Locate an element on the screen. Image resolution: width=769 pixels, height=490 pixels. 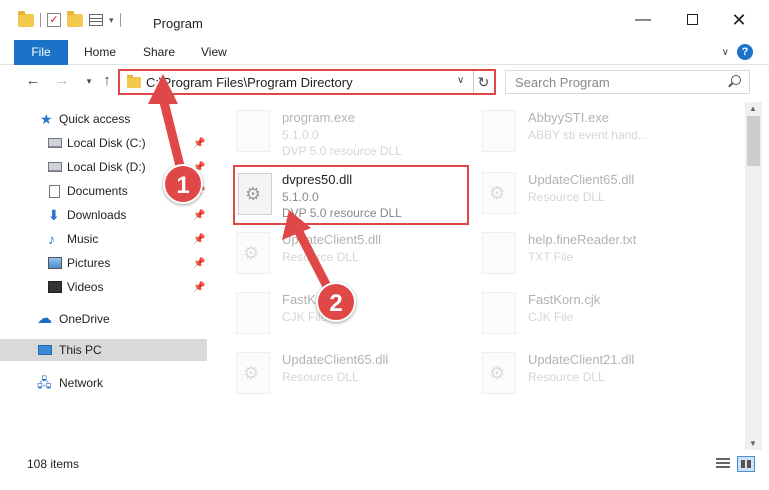
search-input: Search Program is located at coordinates (627, 82).